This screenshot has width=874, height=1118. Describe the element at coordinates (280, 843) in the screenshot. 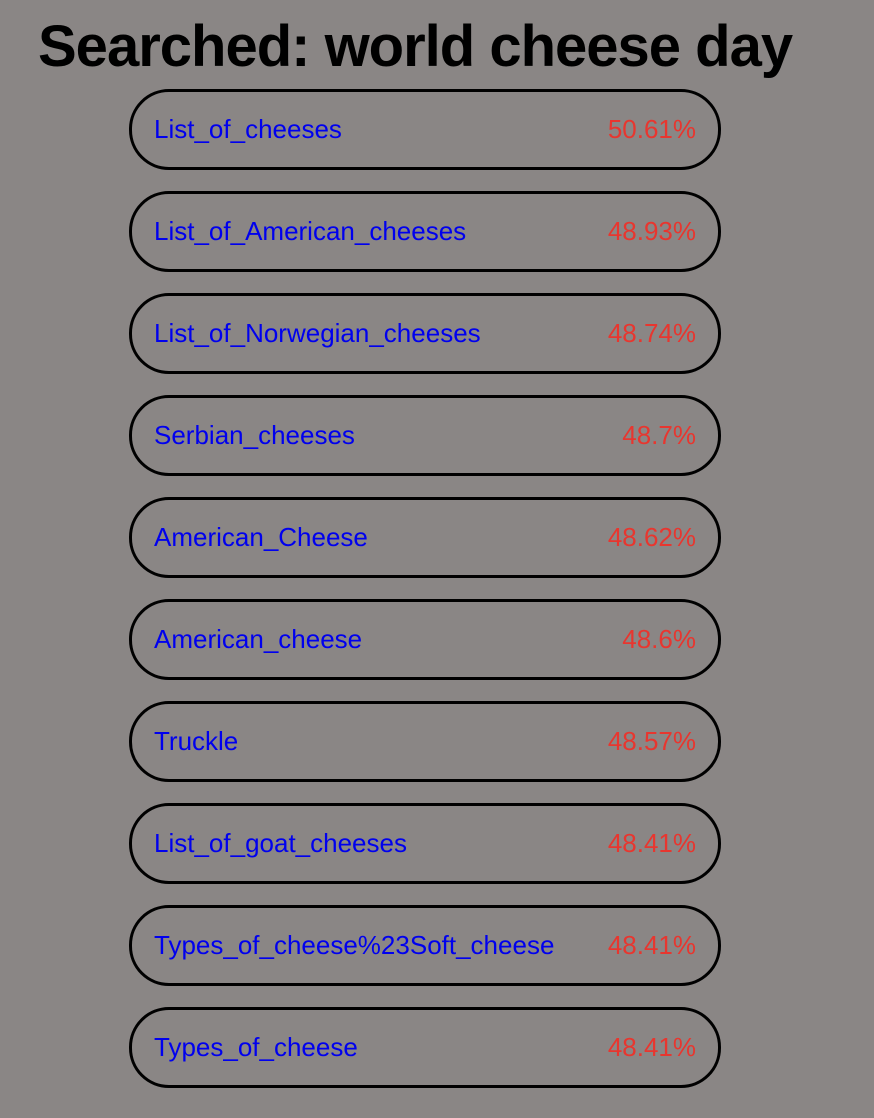

I see `result-link: List_of_goat_cheeses` at that location.